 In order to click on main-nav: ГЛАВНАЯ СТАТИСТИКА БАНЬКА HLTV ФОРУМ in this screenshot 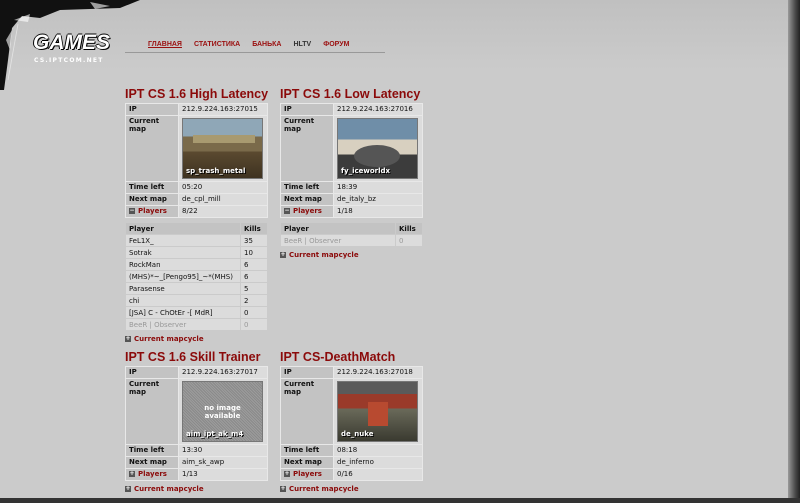, I will do `click(248, 44)`.